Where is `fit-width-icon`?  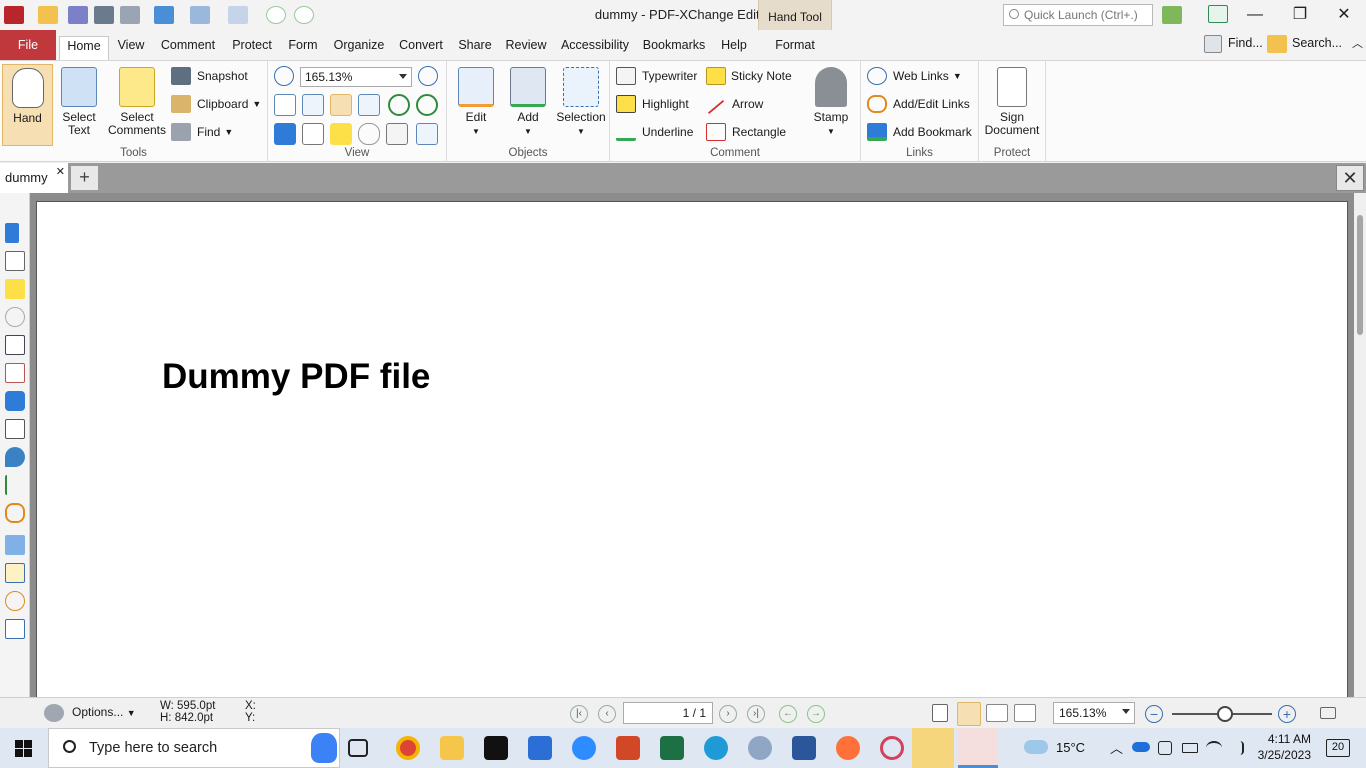 fit-width-icon is located at coordinates (341, 105).